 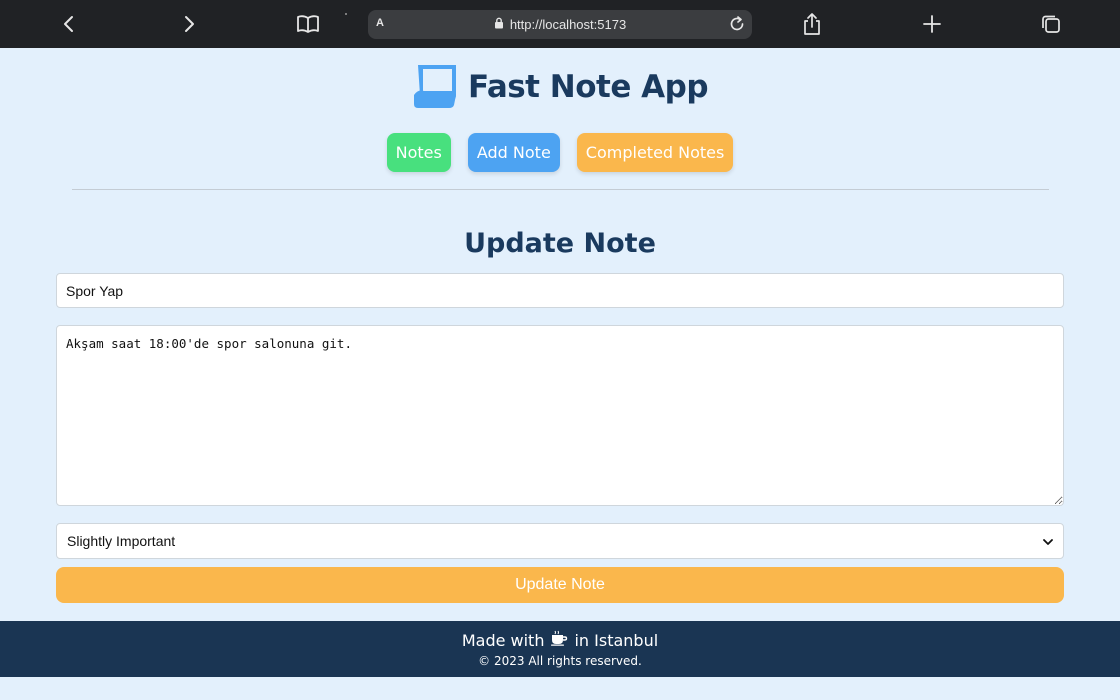 I want to click on nav-add-note-button: Add Note, so click(x=513, y=152).